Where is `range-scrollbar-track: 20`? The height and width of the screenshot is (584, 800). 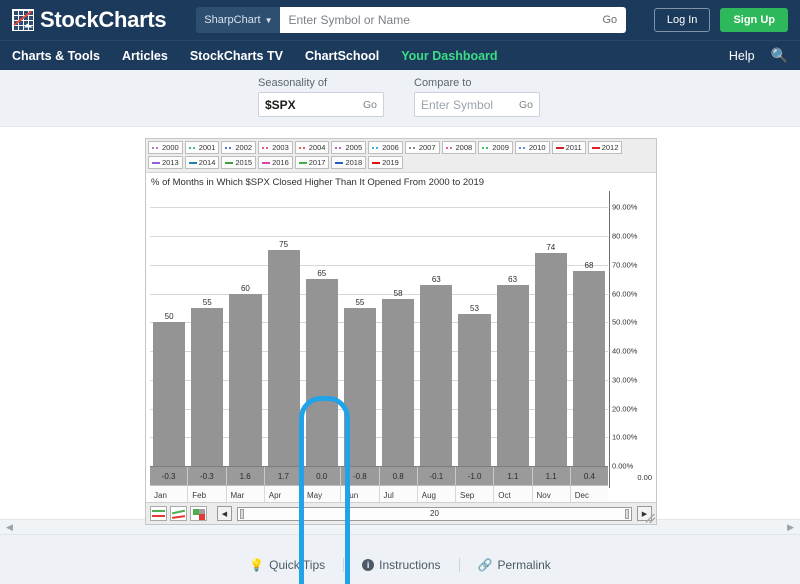 range-scrollbar-track: 20 is located at coordinates (434, 513).